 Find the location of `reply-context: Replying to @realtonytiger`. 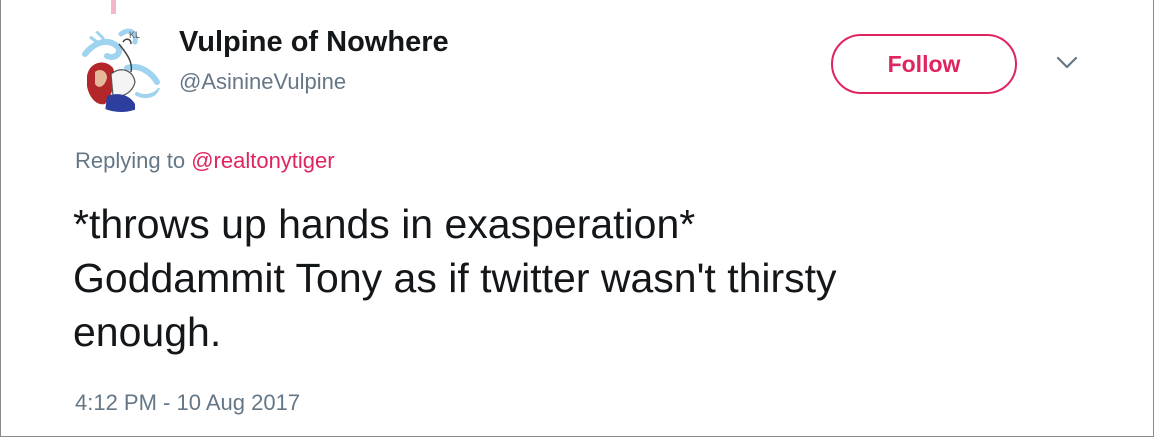

reply-context: Replying to @realtonytiger is located at coordinates (205, 161).